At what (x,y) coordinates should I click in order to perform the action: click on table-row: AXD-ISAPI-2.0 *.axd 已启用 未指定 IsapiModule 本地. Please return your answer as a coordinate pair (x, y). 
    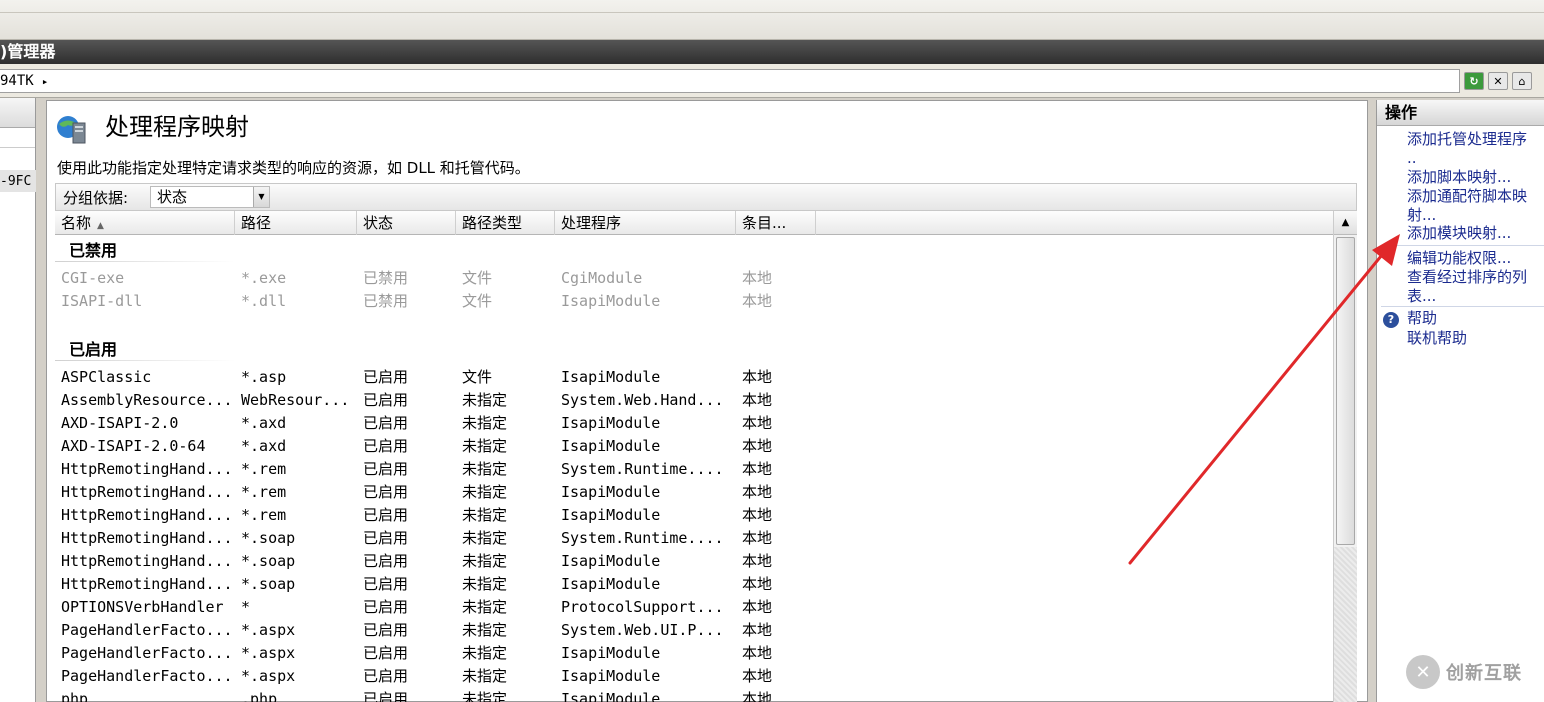
    Looking at the image, I should click on (694, 423).